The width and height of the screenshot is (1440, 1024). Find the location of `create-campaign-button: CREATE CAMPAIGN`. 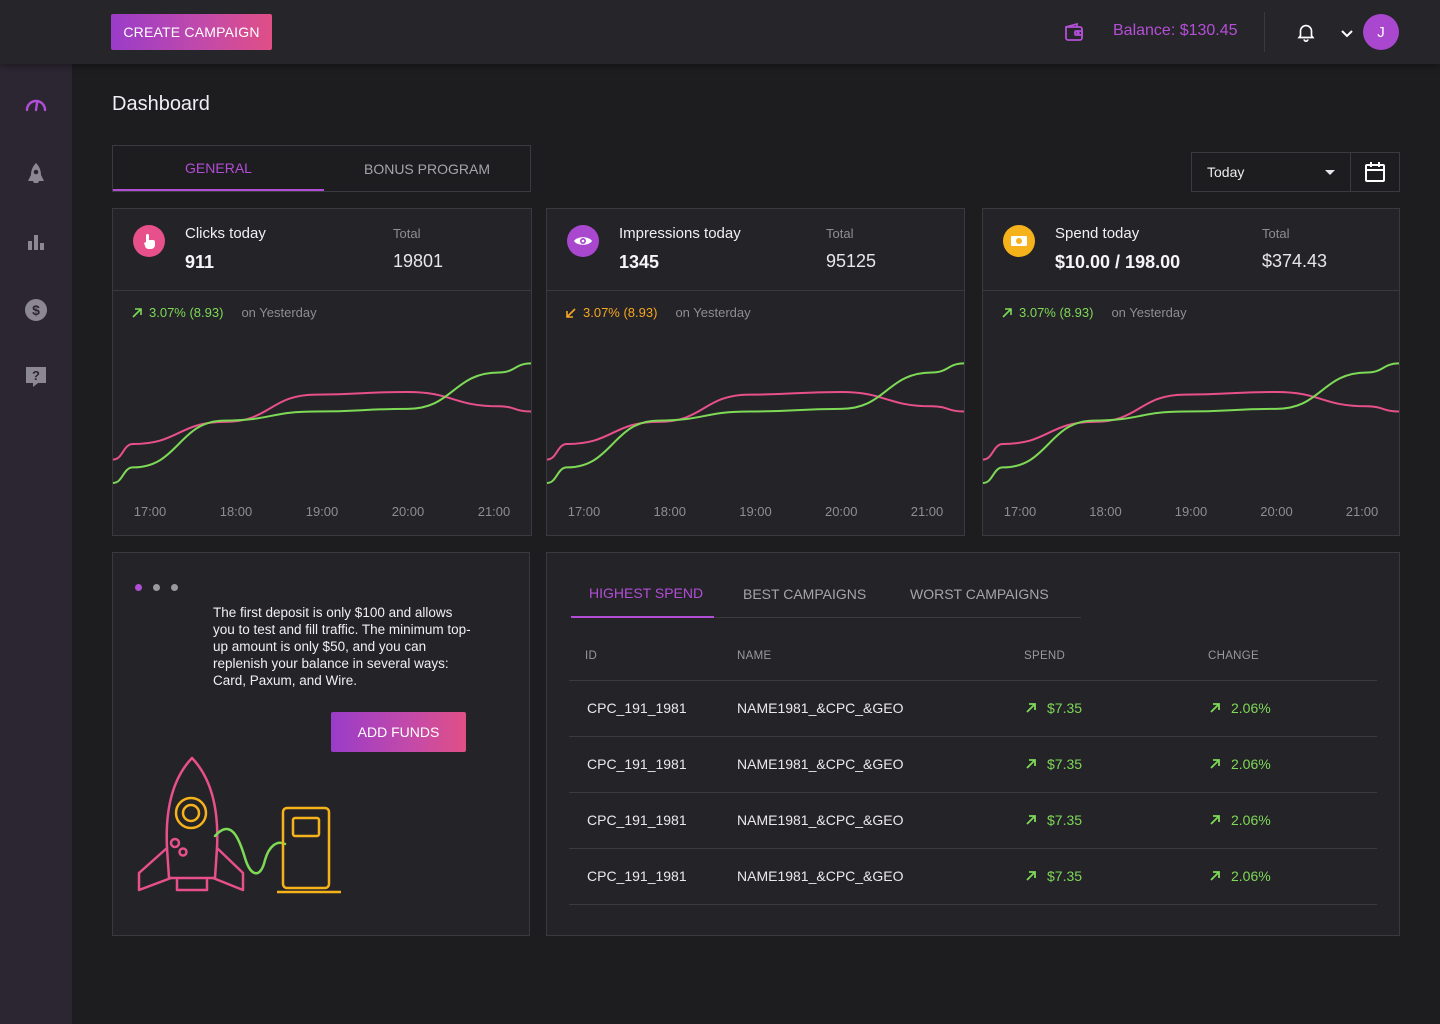

create-campaign-button: CREATE CAMPAIGN is located at coordinates (191, 32).